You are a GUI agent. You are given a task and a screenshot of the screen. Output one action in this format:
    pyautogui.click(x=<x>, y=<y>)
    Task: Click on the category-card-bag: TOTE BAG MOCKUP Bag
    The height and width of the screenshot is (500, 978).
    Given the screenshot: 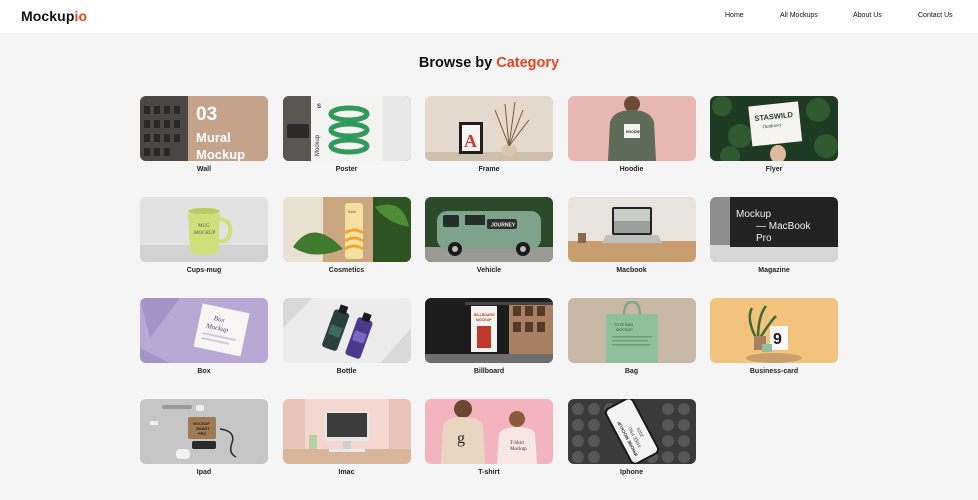 What is the action you would take?
    pyautogui.click(x=631, y=348)
    